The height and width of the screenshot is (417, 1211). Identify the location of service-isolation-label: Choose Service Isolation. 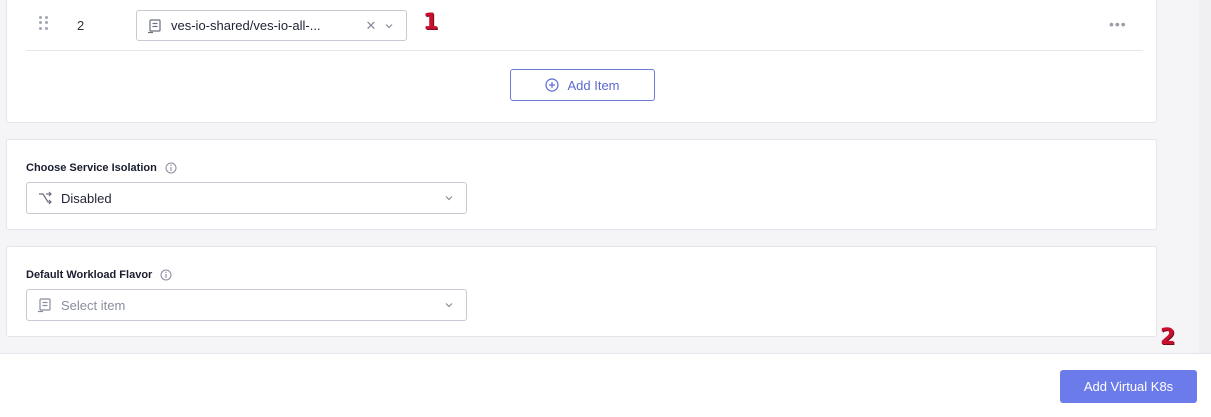
(101, 168).